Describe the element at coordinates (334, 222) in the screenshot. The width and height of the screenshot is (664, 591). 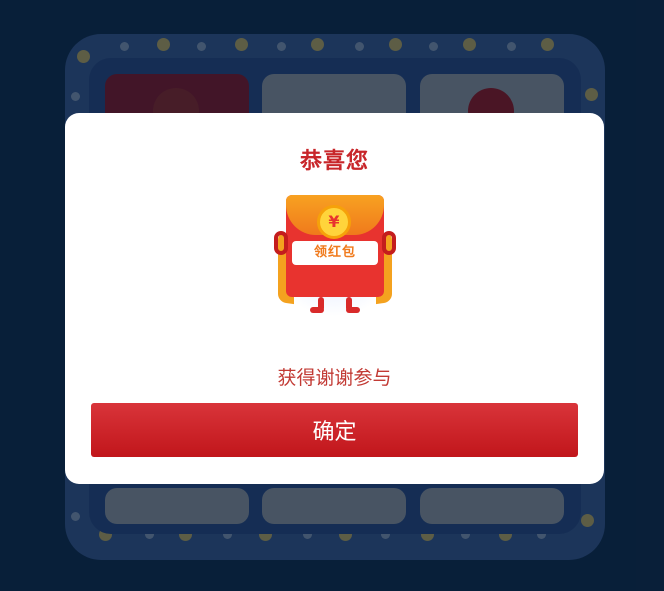
I see `coin-icon: ¥` at that location.